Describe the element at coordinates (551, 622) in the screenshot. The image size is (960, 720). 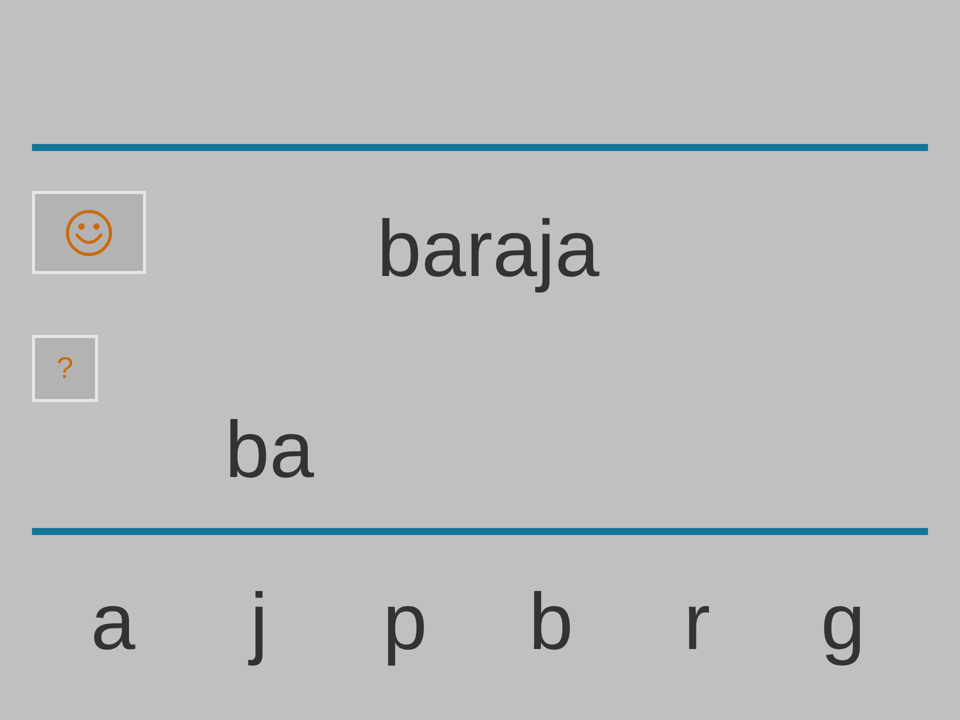
I see `letter-choice: b` at that location.